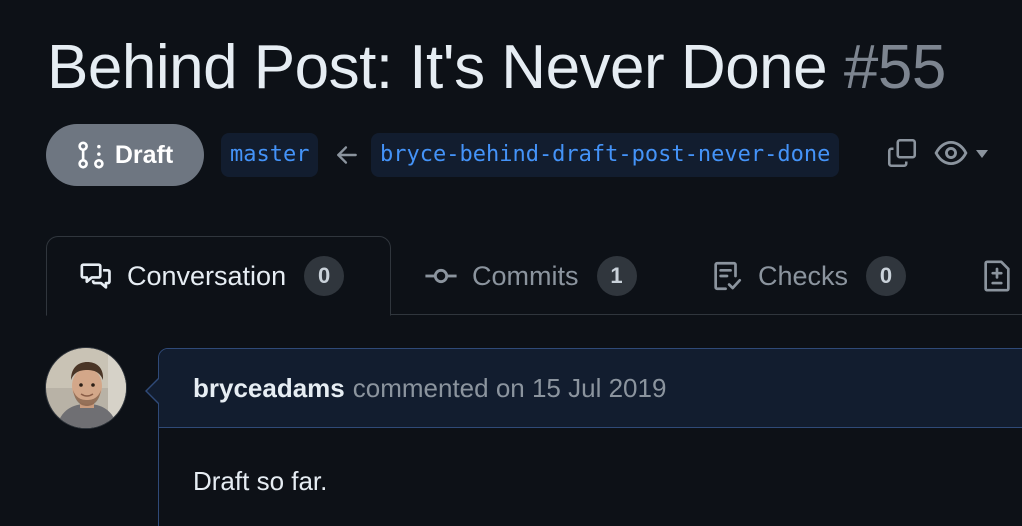 The image size is (1022, 526). I want to click on comment-header: bryceadams commented on 15 Jul 2019, so click(590, 388).